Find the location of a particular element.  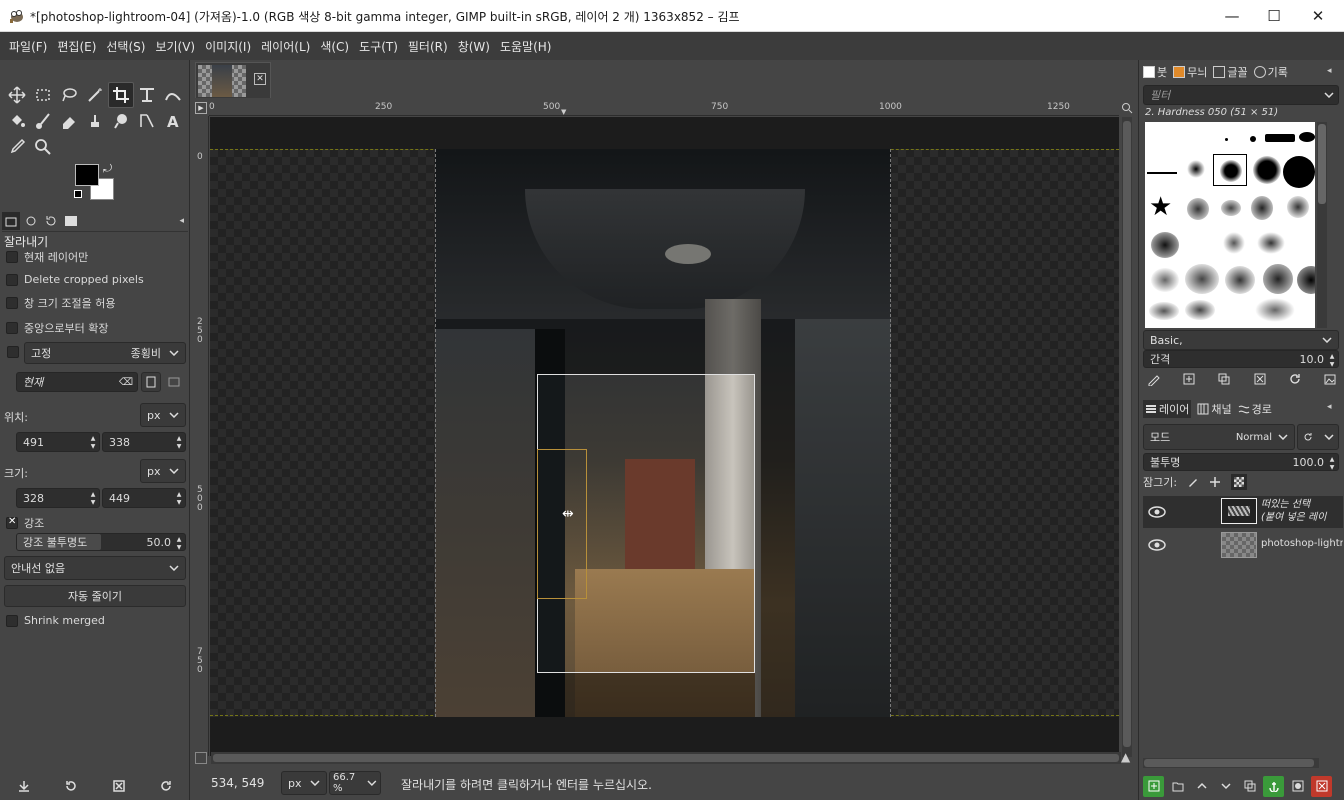

ruler-corner-icon: ▶ is located at coordinates (201, 108).